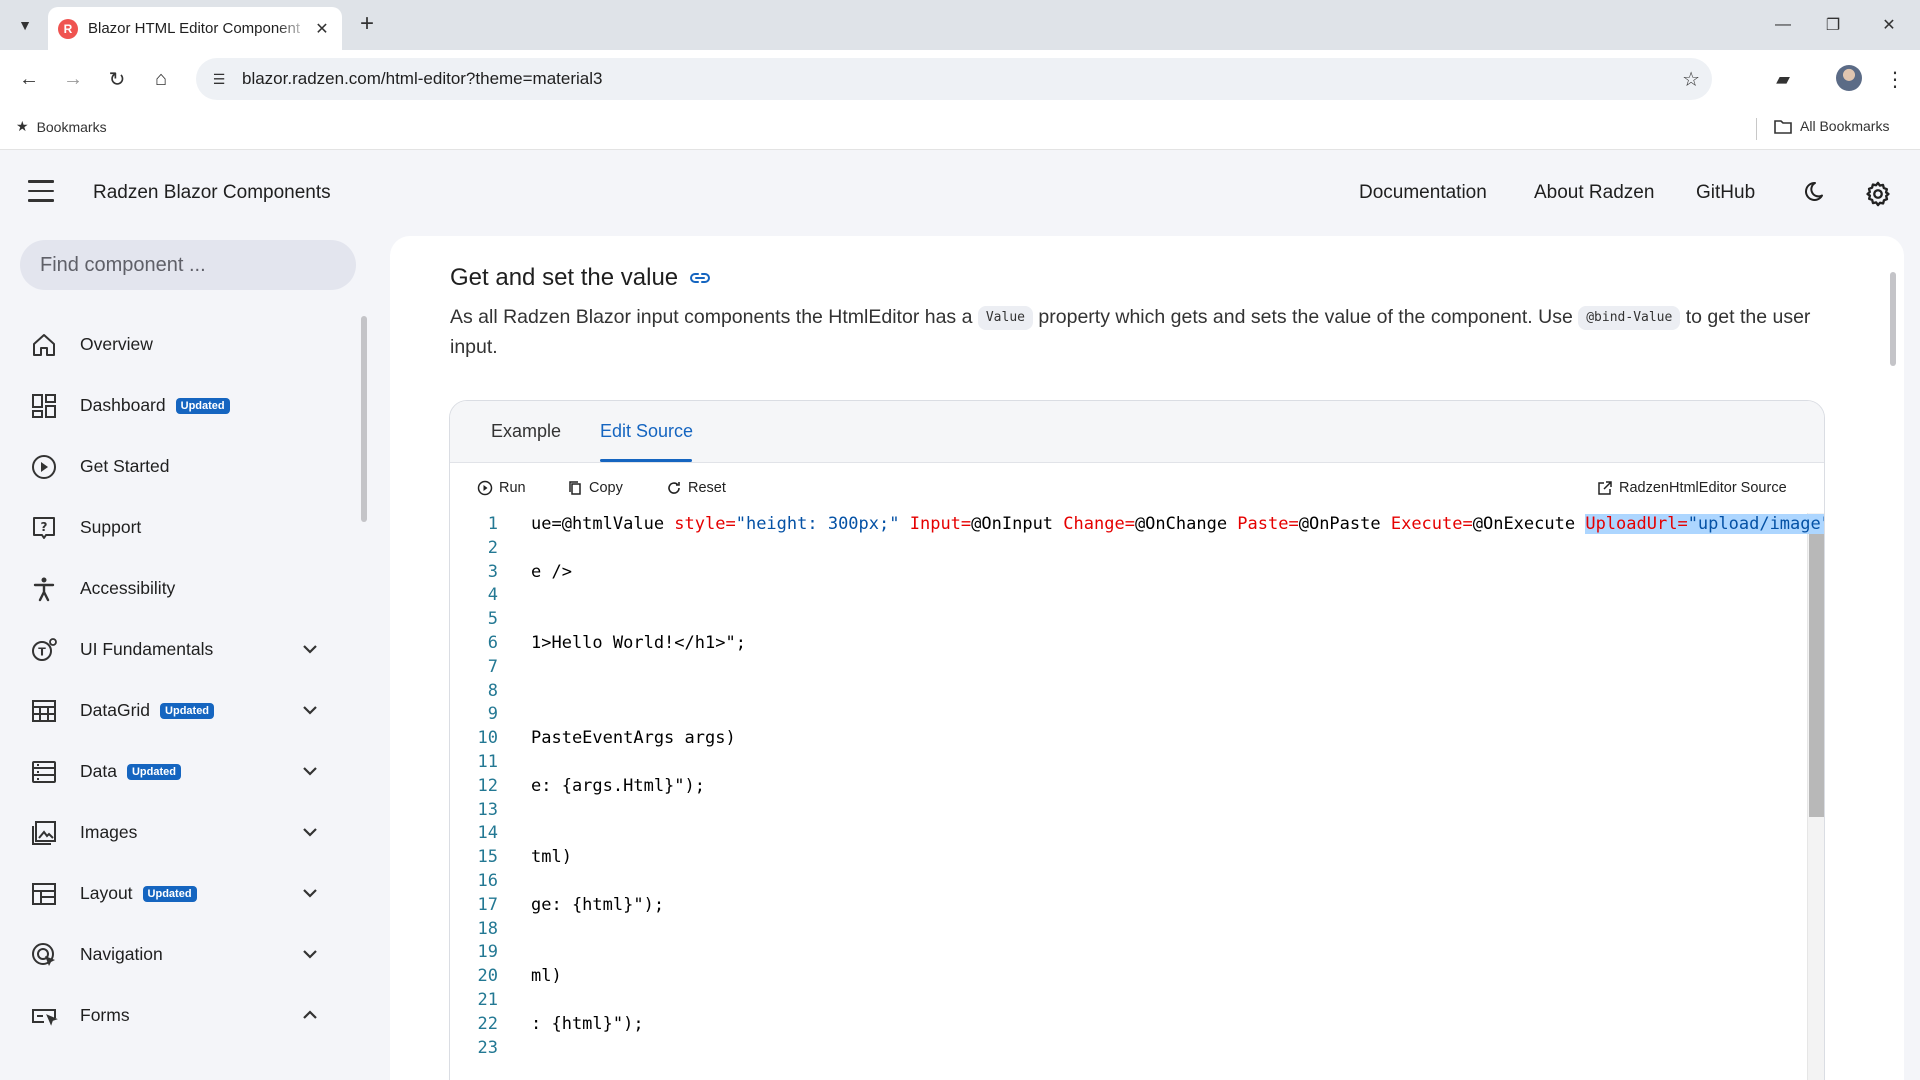 The height and width of the screenshot is (1080, 1920). I want to click on content-scrollbar, so click(1893, 319).